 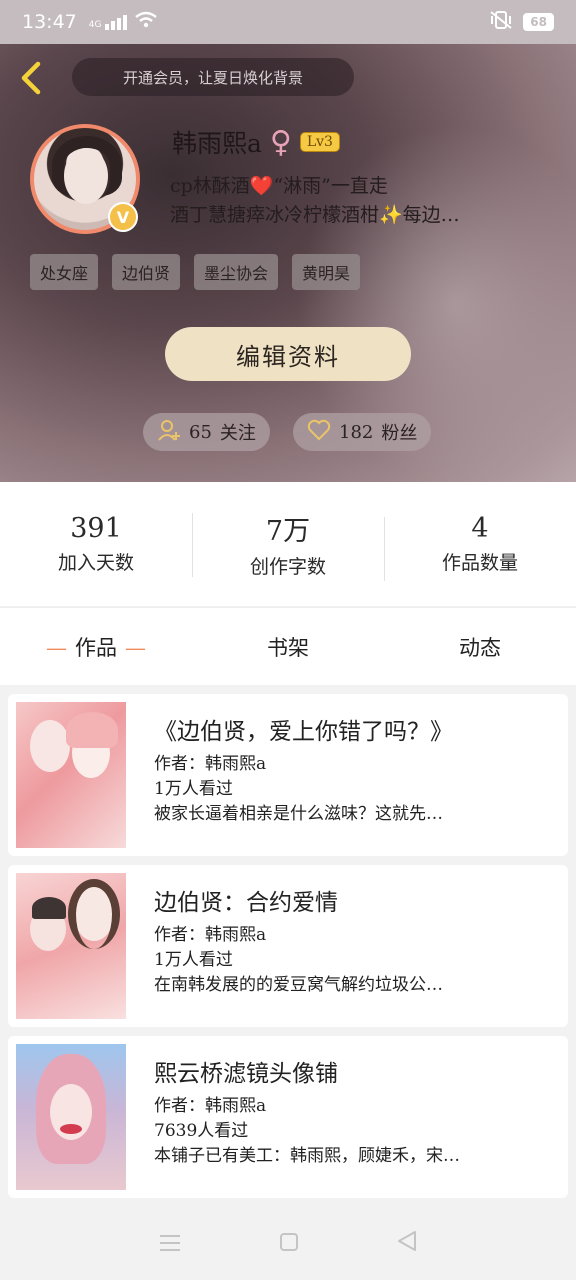 I want to click on following-count: 65, so click(x=200, y=432).